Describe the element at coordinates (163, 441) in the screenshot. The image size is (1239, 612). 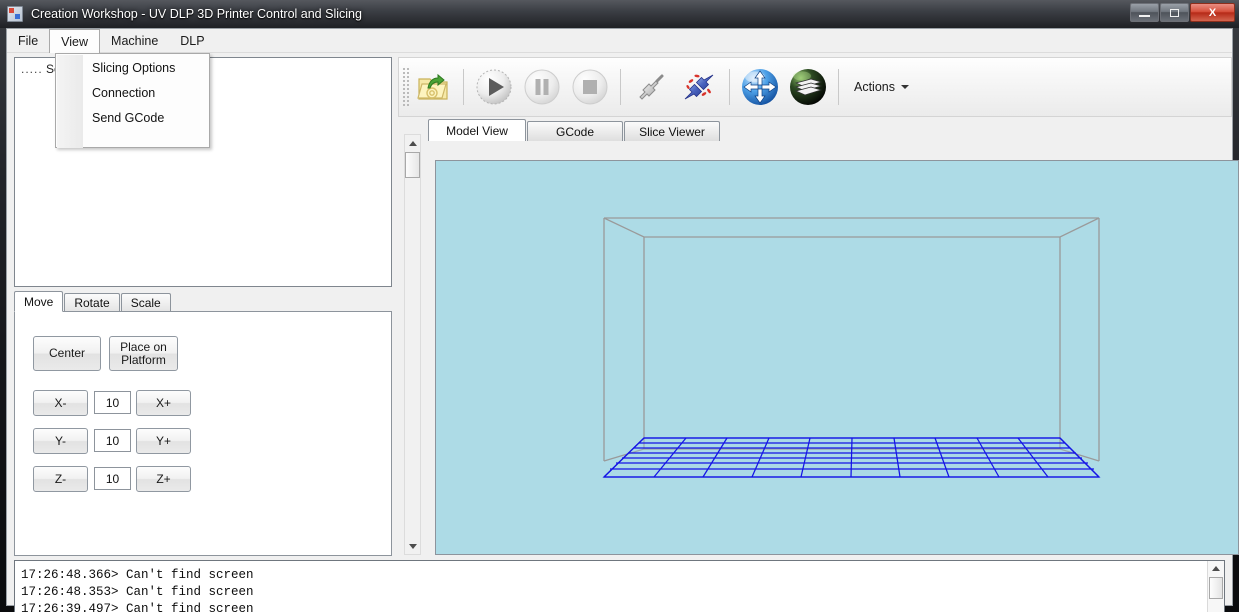
I see `y-plus-button: Y+` at that location.